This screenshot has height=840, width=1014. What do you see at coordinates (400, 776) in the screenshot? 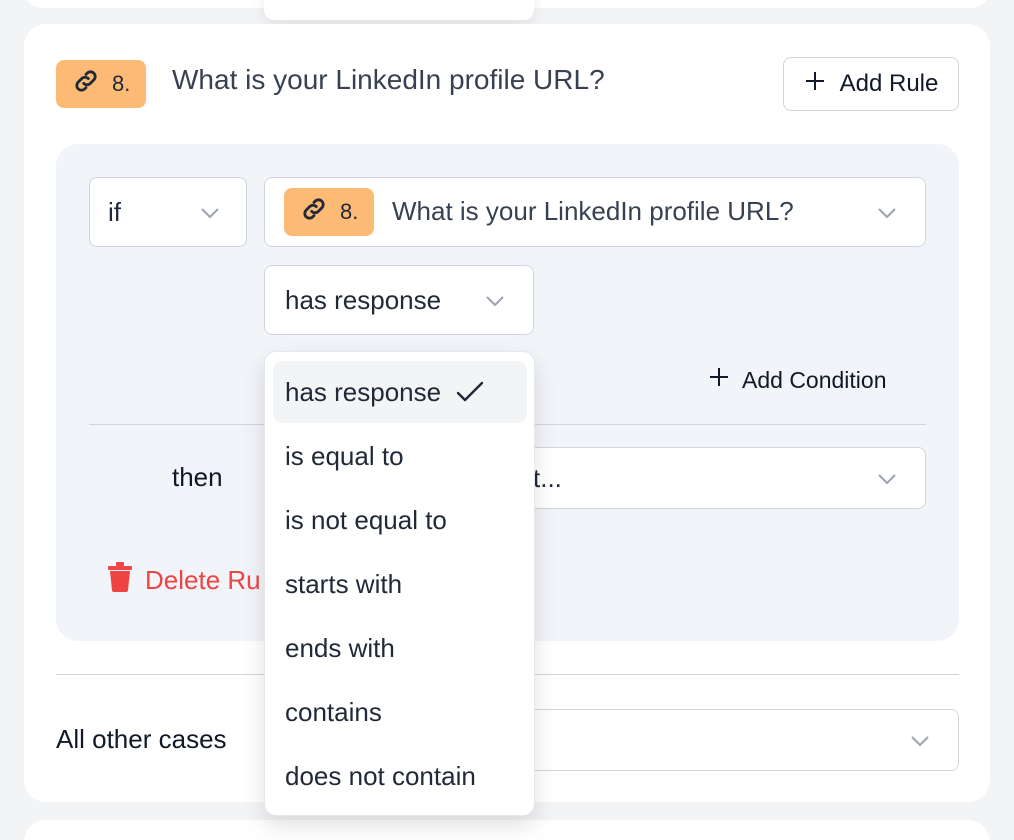
I see `menu-option-does-not-contain: does not contain` at bounding box center [400, 776].